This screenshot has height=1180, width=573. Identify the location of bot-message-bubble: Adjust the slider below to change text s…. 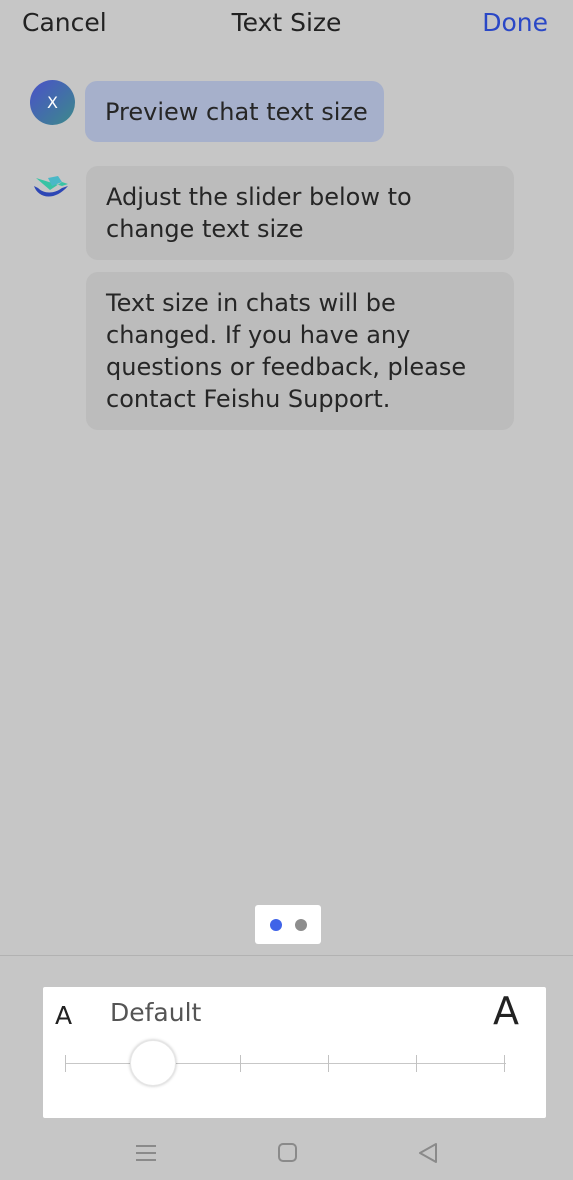
(300, 213).